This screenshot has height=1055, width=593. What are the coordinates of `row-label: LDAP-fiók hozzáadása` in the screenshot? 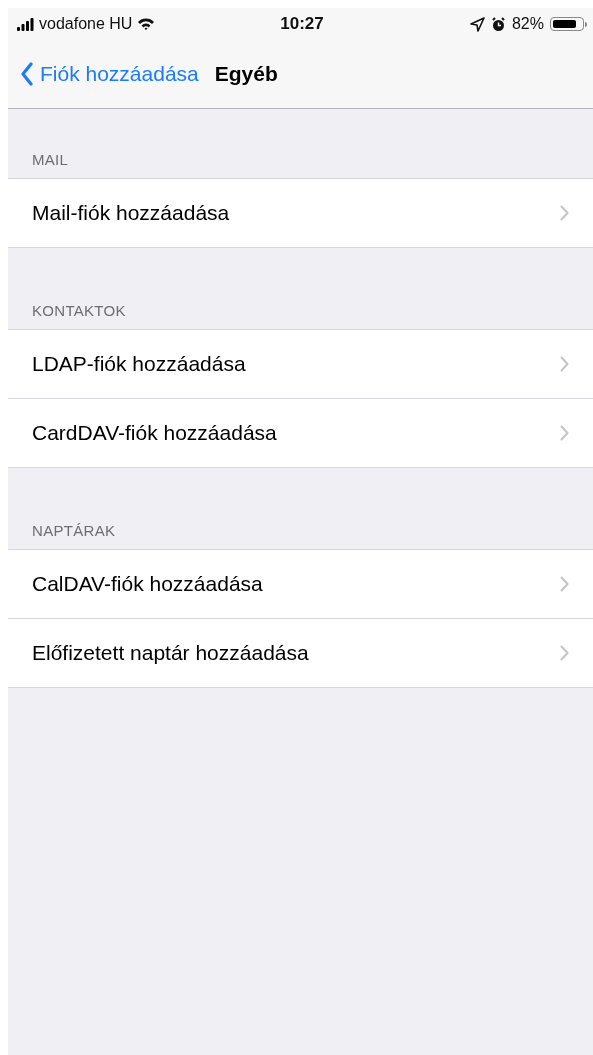 It's located at (139, 364).